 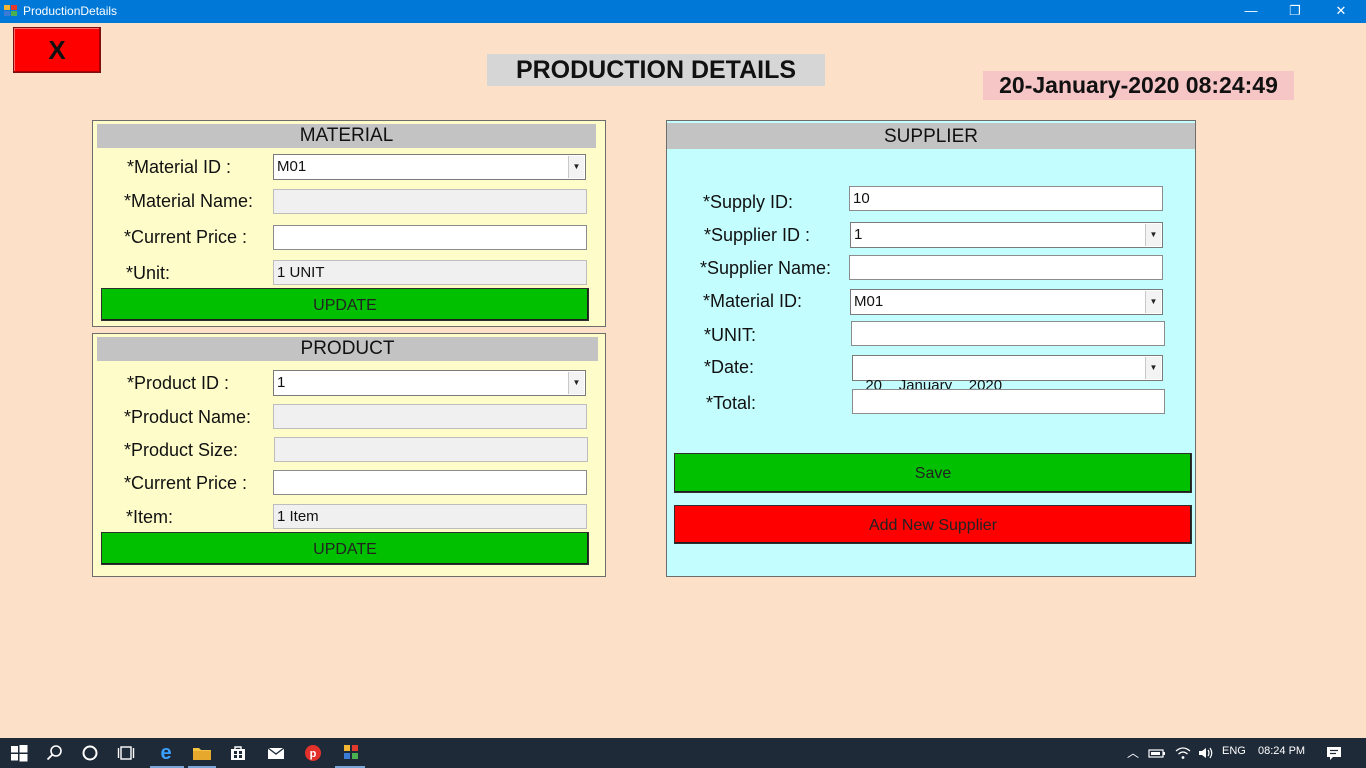 What do you see at coordinates (731, 403) in the screenshot?
I see `supplier-total-label: *Total:` at bounding box center [731, 403].